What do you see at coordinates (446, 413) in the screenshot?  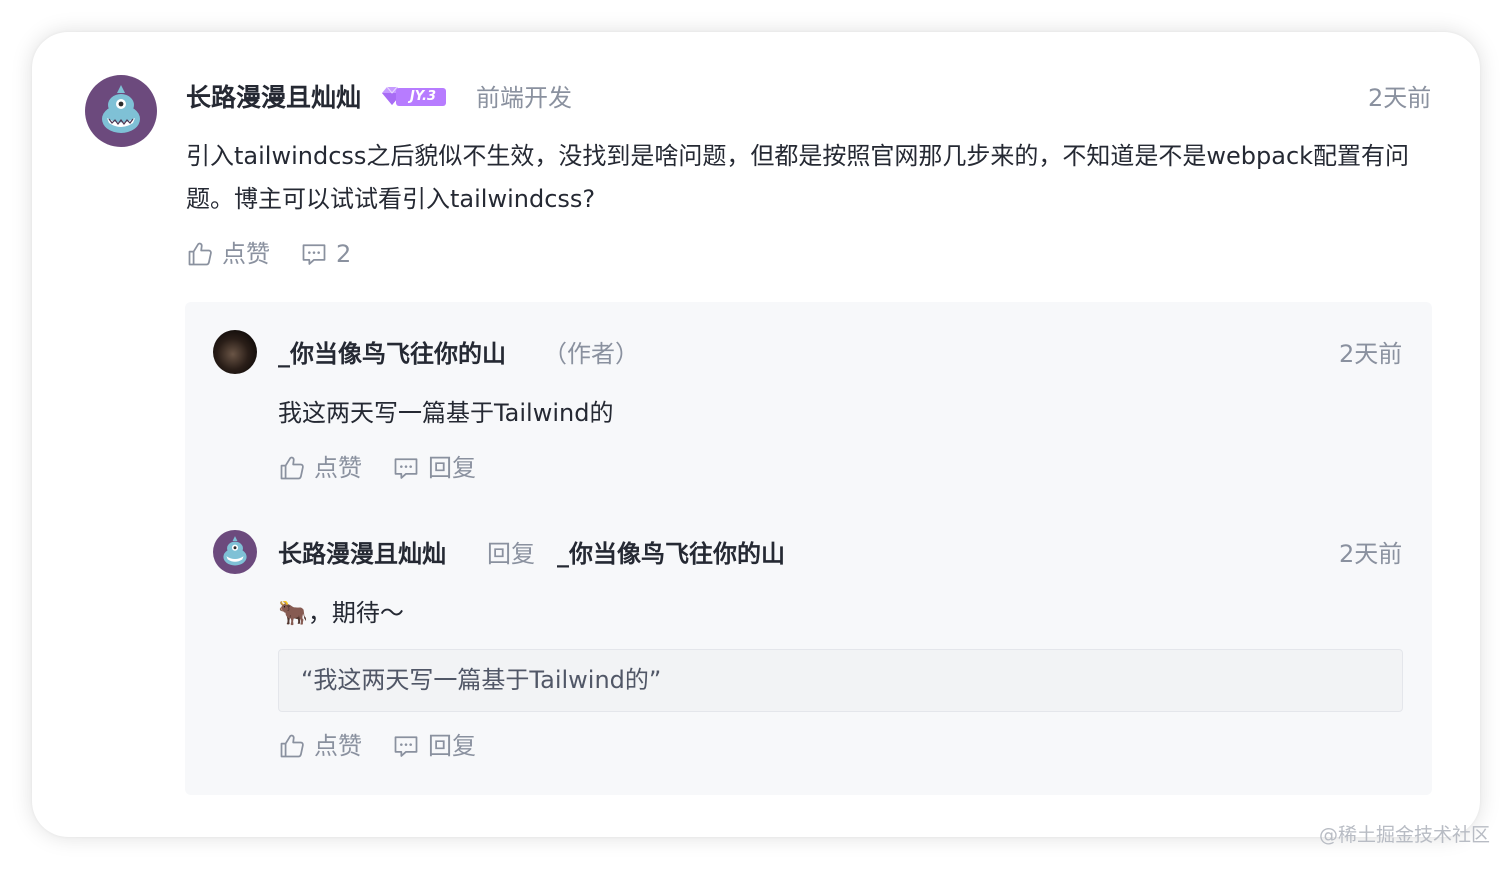 I see `reply-content: 我这两天写一篇基于Tailwind的` at bounding box center [446, 413].